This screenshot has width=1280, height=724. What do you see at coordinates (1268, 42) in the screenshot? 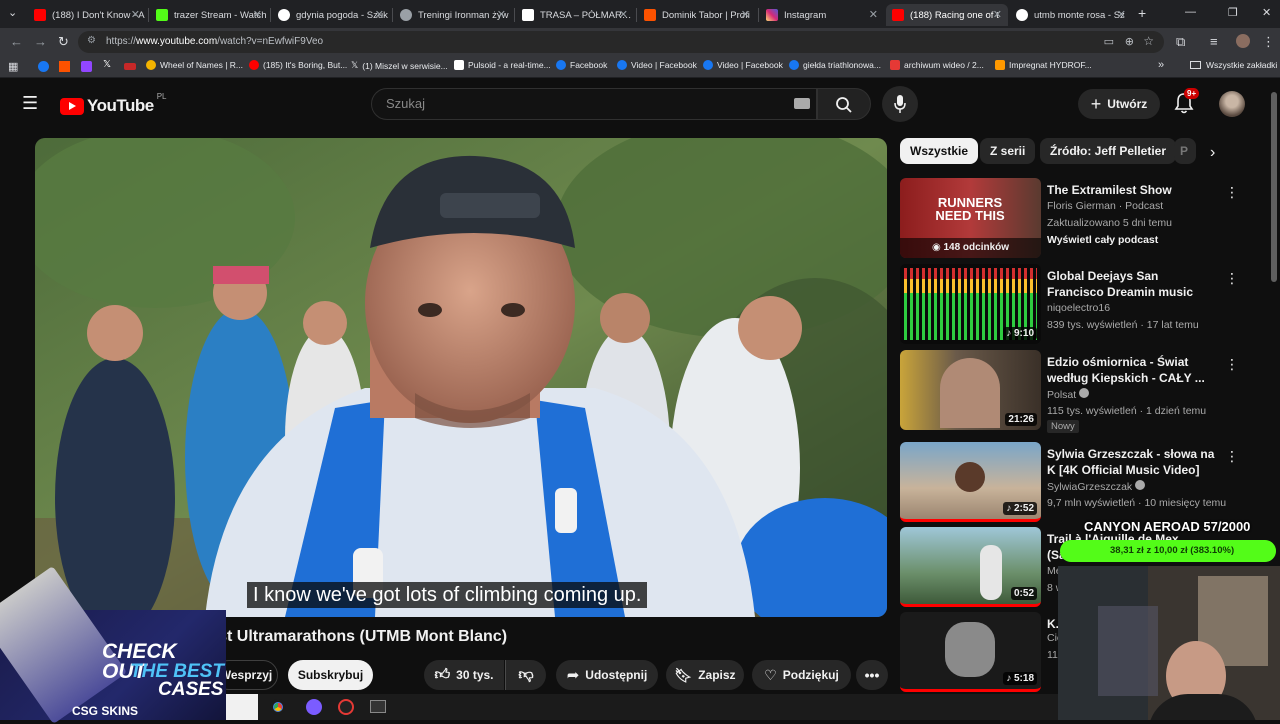
I see `browser-menu-icon: ⋮` at bounding box center [1268, 42].